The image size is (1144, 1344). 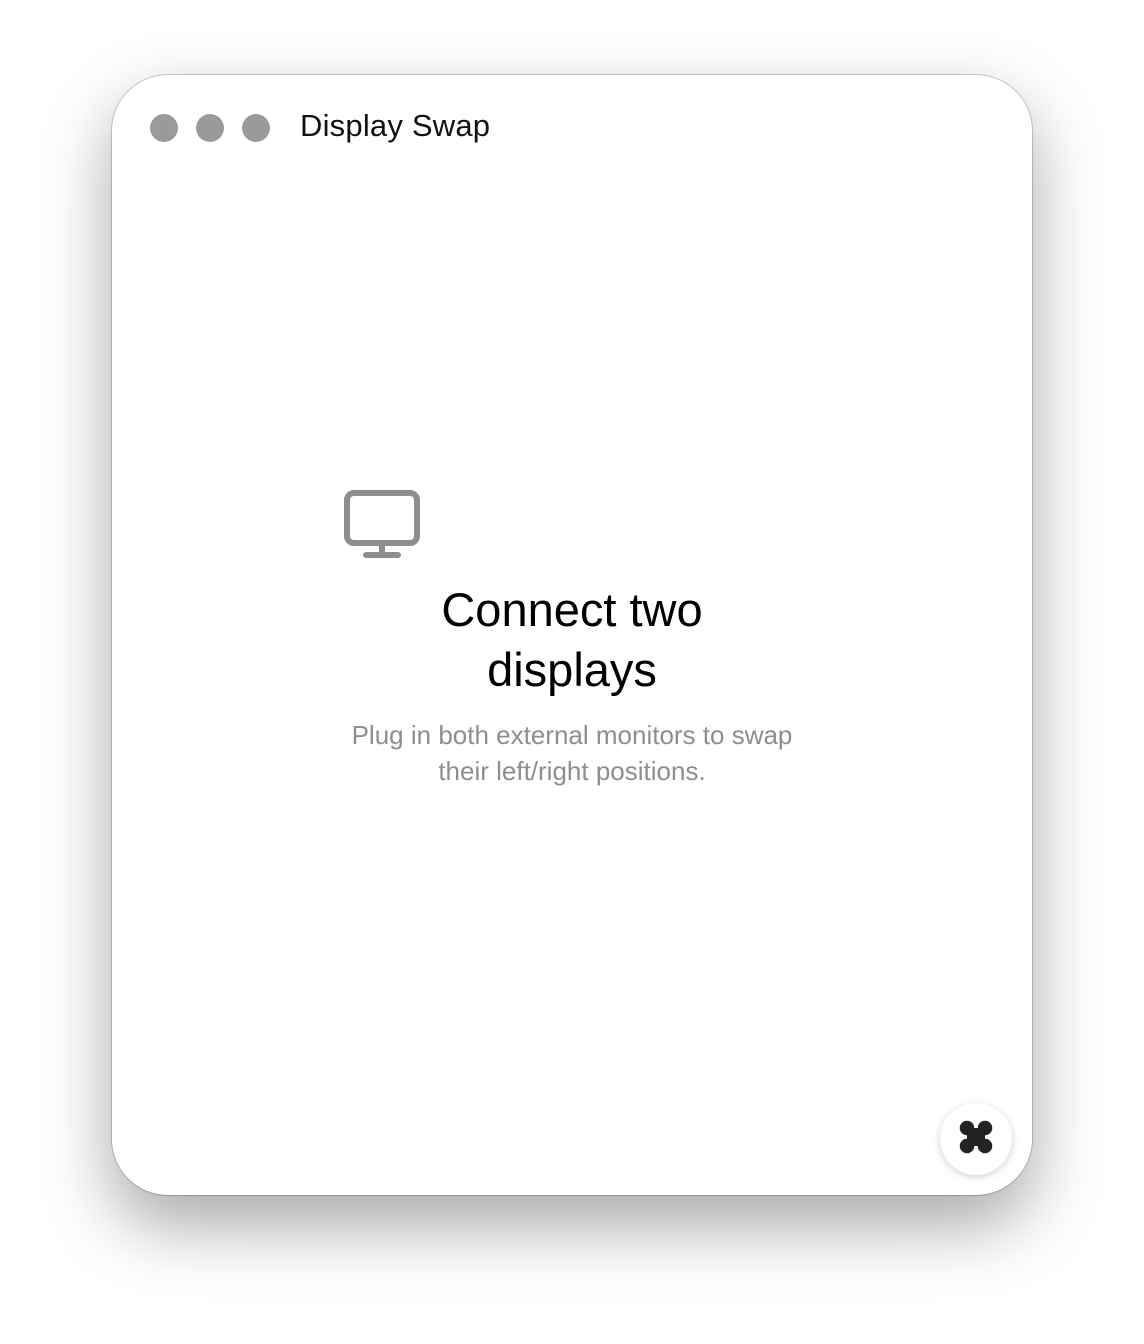 What do you see at coordinates (164, 128) in the screenshot?
I see `close-button` at bounding box center [164, 128].